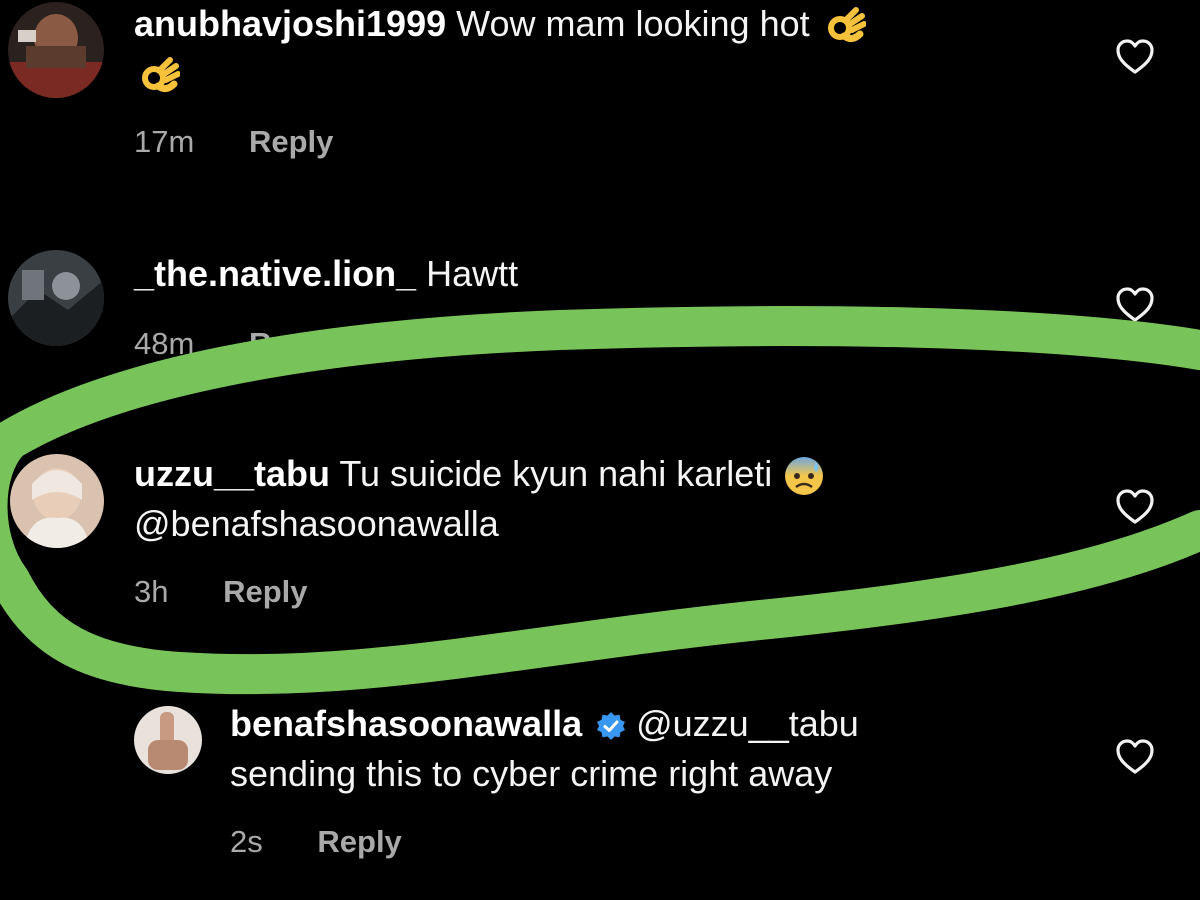 This screenshot has width=1200, height=900. What do you see at coordinates (804, 476) in the screenshot?
I see `anxious-face-with-sweat-emoji-icon` at bounding box center [804, 476].